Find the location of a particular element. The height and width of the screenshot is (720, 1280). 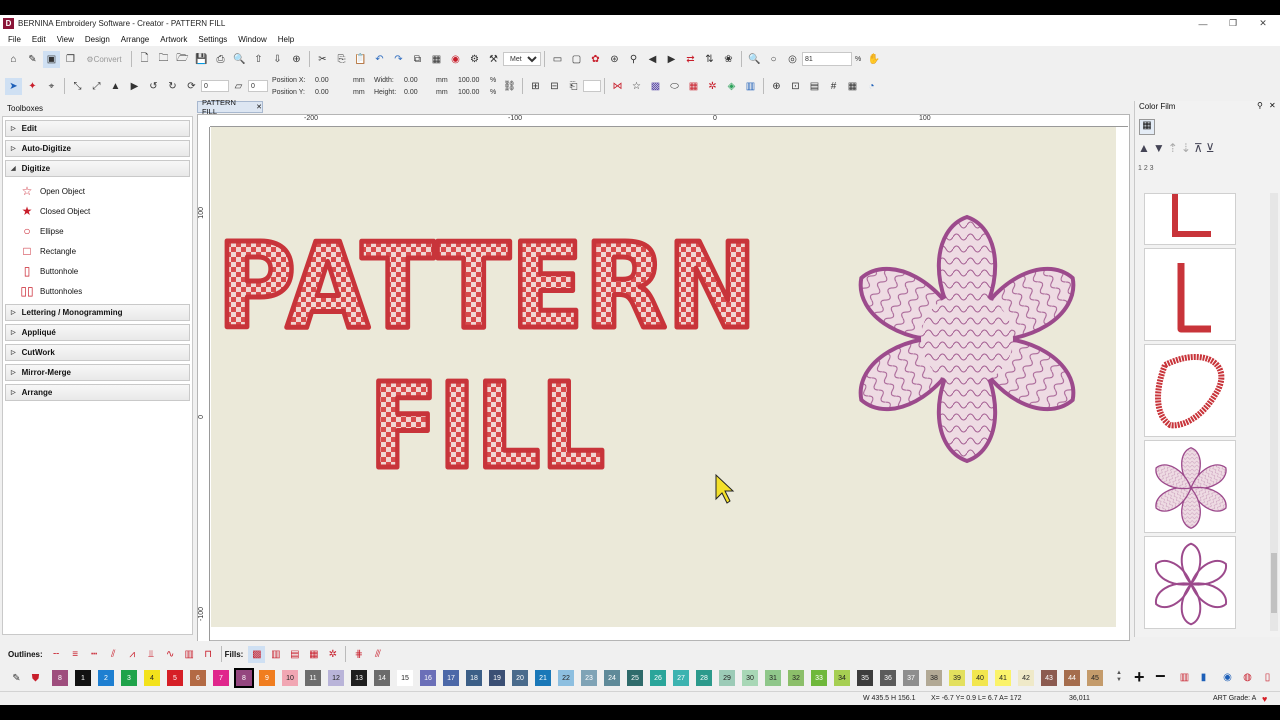

toolbox-edit: ▷ Edit is located at coordinates (97, 128).